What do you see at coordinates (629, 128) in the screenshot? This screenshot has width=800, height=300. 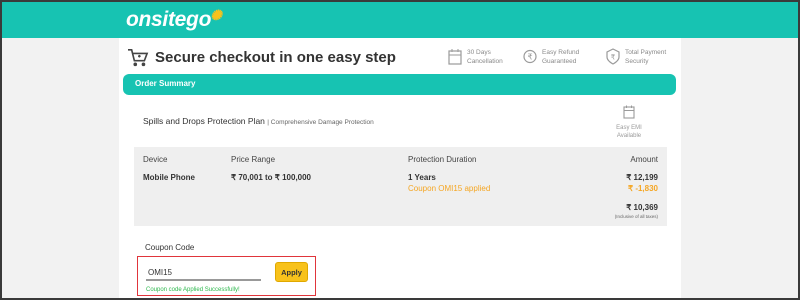 I see `emi-line1: Easy EMI` at bounding box center [629, 128].